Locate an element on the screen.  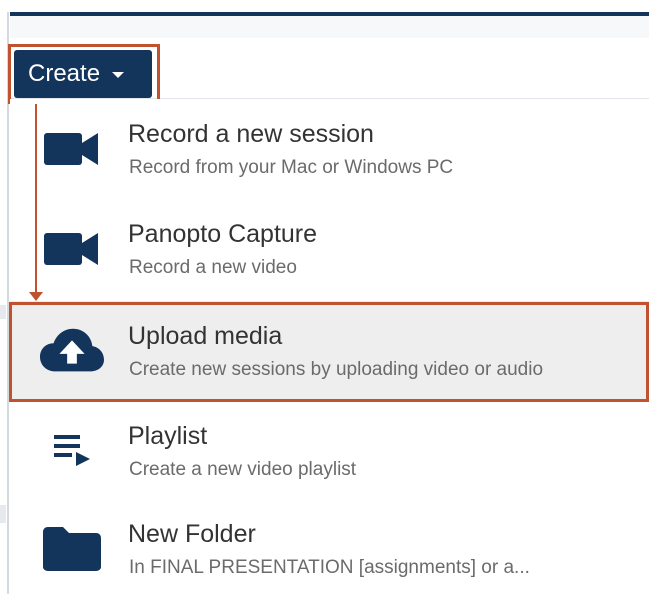
menu-item-title: Panopto Capture is located at coordinates (223, 234).